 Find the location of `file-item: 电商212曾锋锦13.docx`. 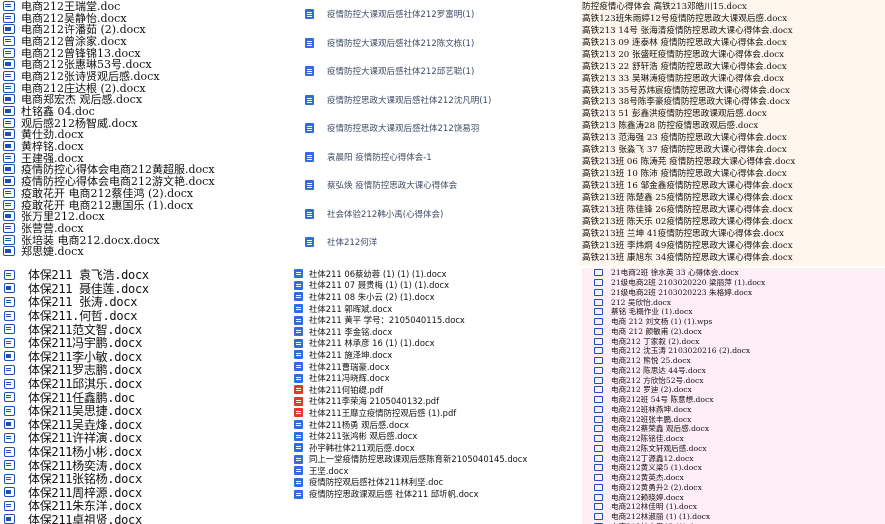

file-item: 电商212曾锋锦13.docx is located at coordinates (146, 52).